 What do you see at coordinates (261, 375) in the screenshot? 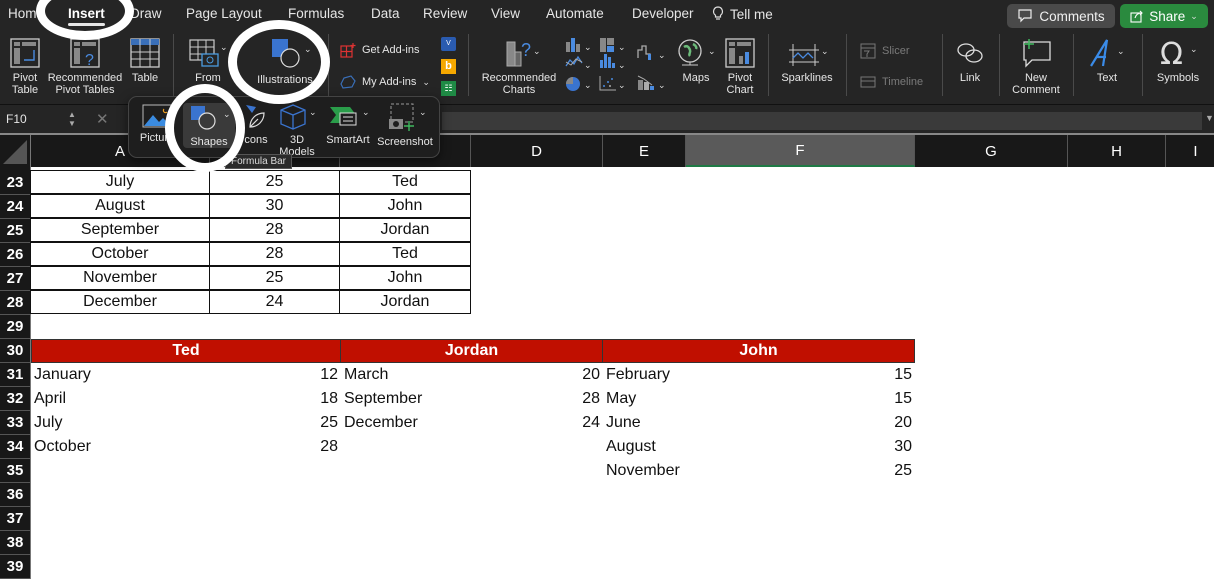
I see `ted-value: 12` at bounding box center [261, 375].